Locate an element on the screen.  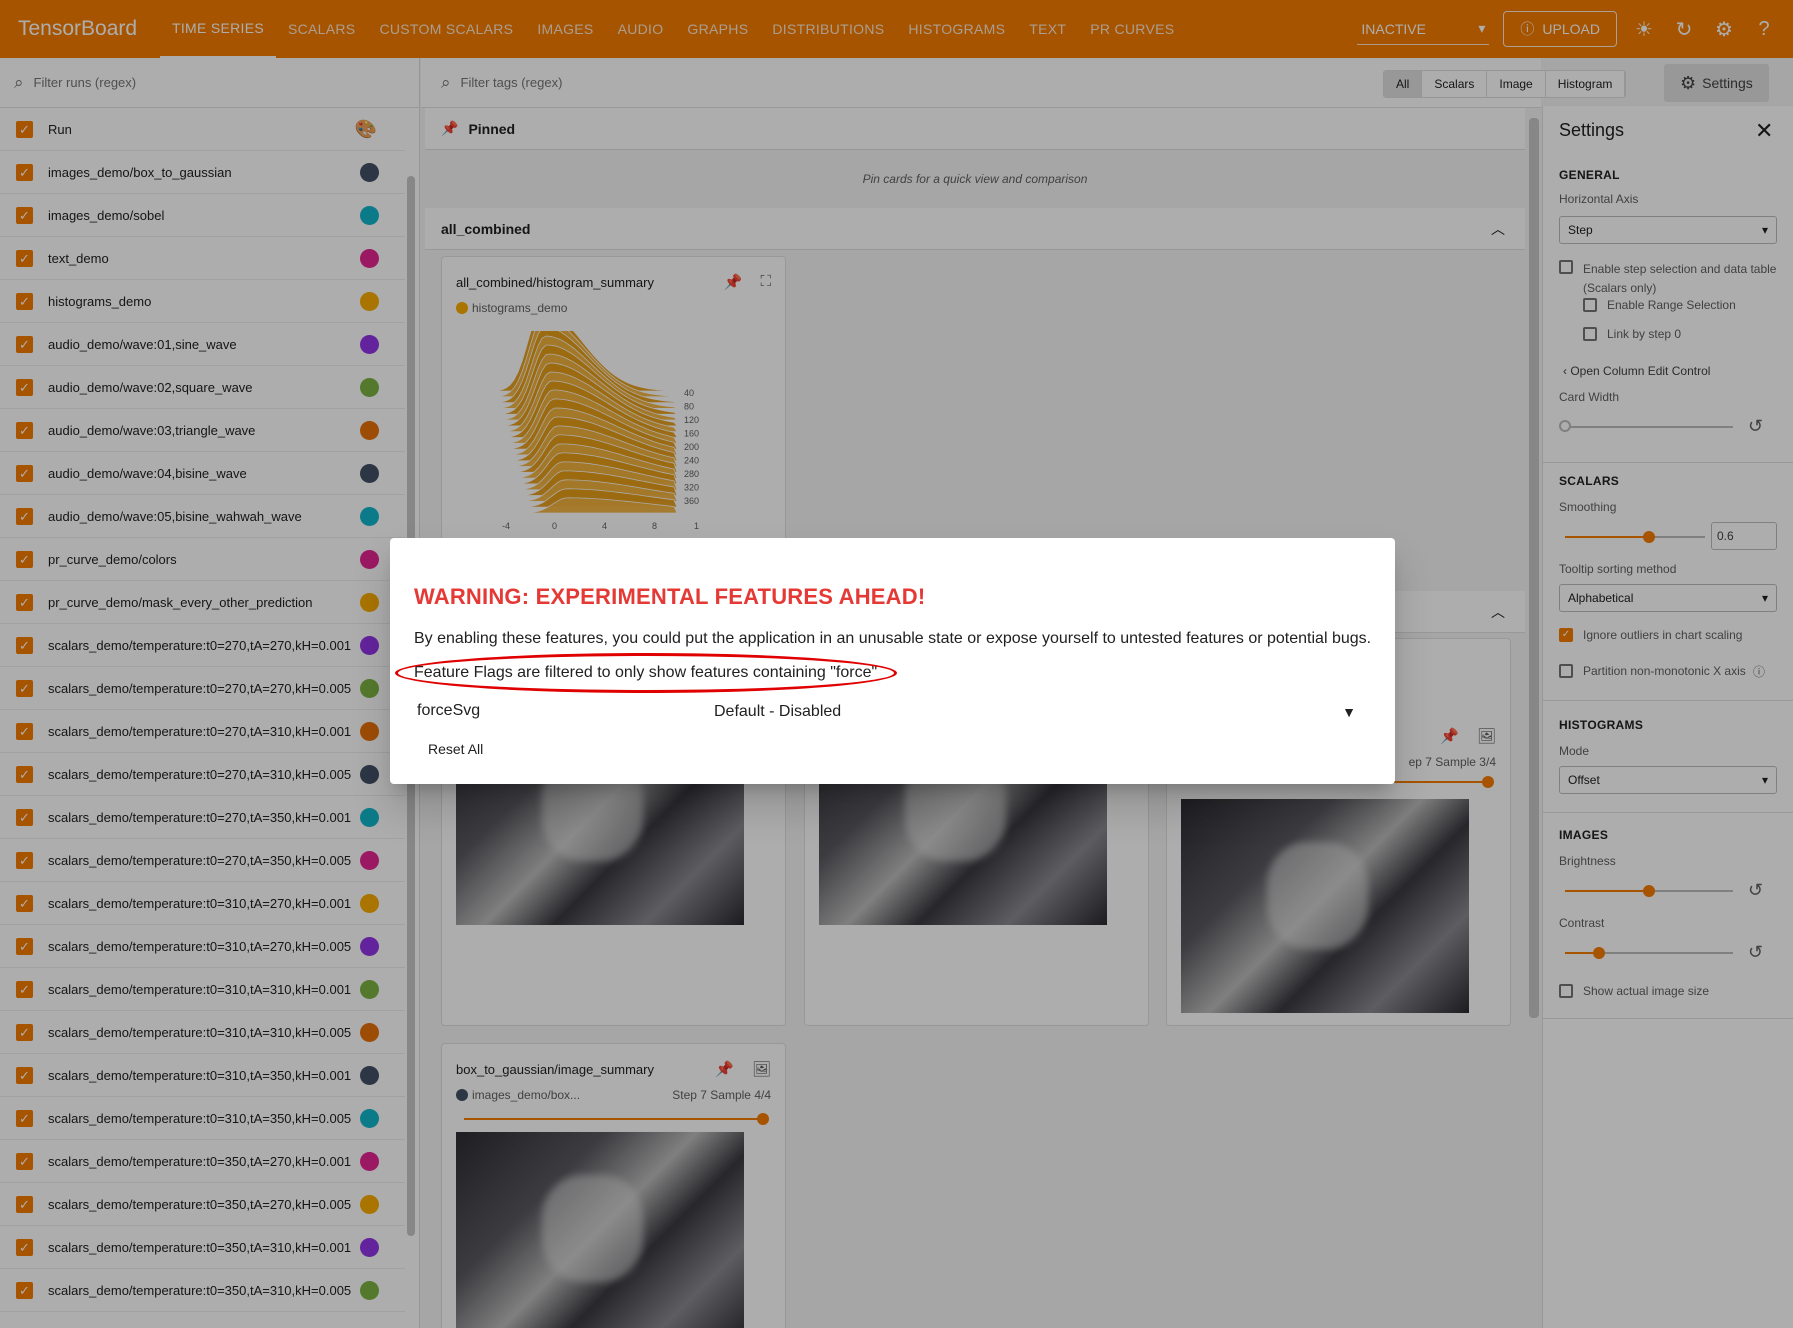
feature-flag-select: Default - Disabled ▼ is located at coordinates (1040, 712).